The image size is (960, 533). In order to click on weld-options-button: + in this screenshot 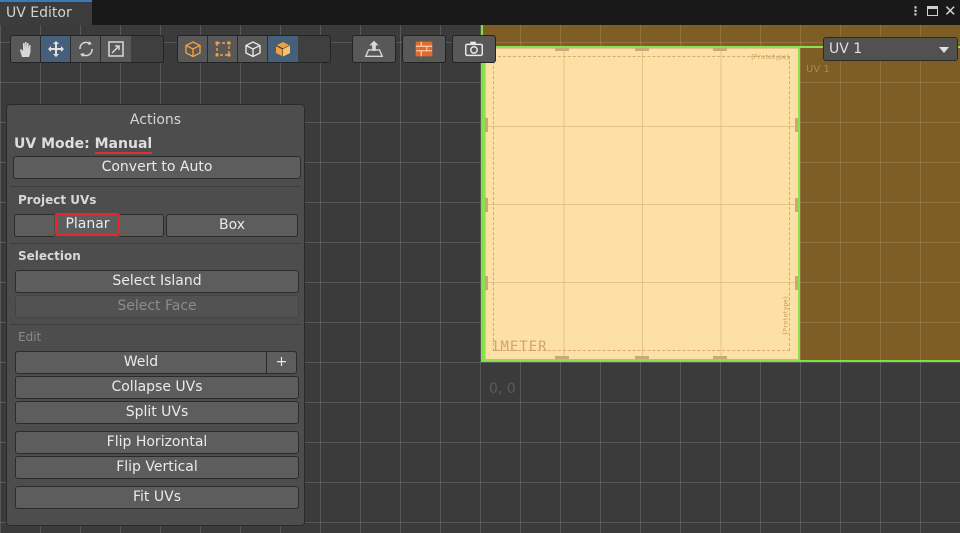, I will do `click(281, 362)`.